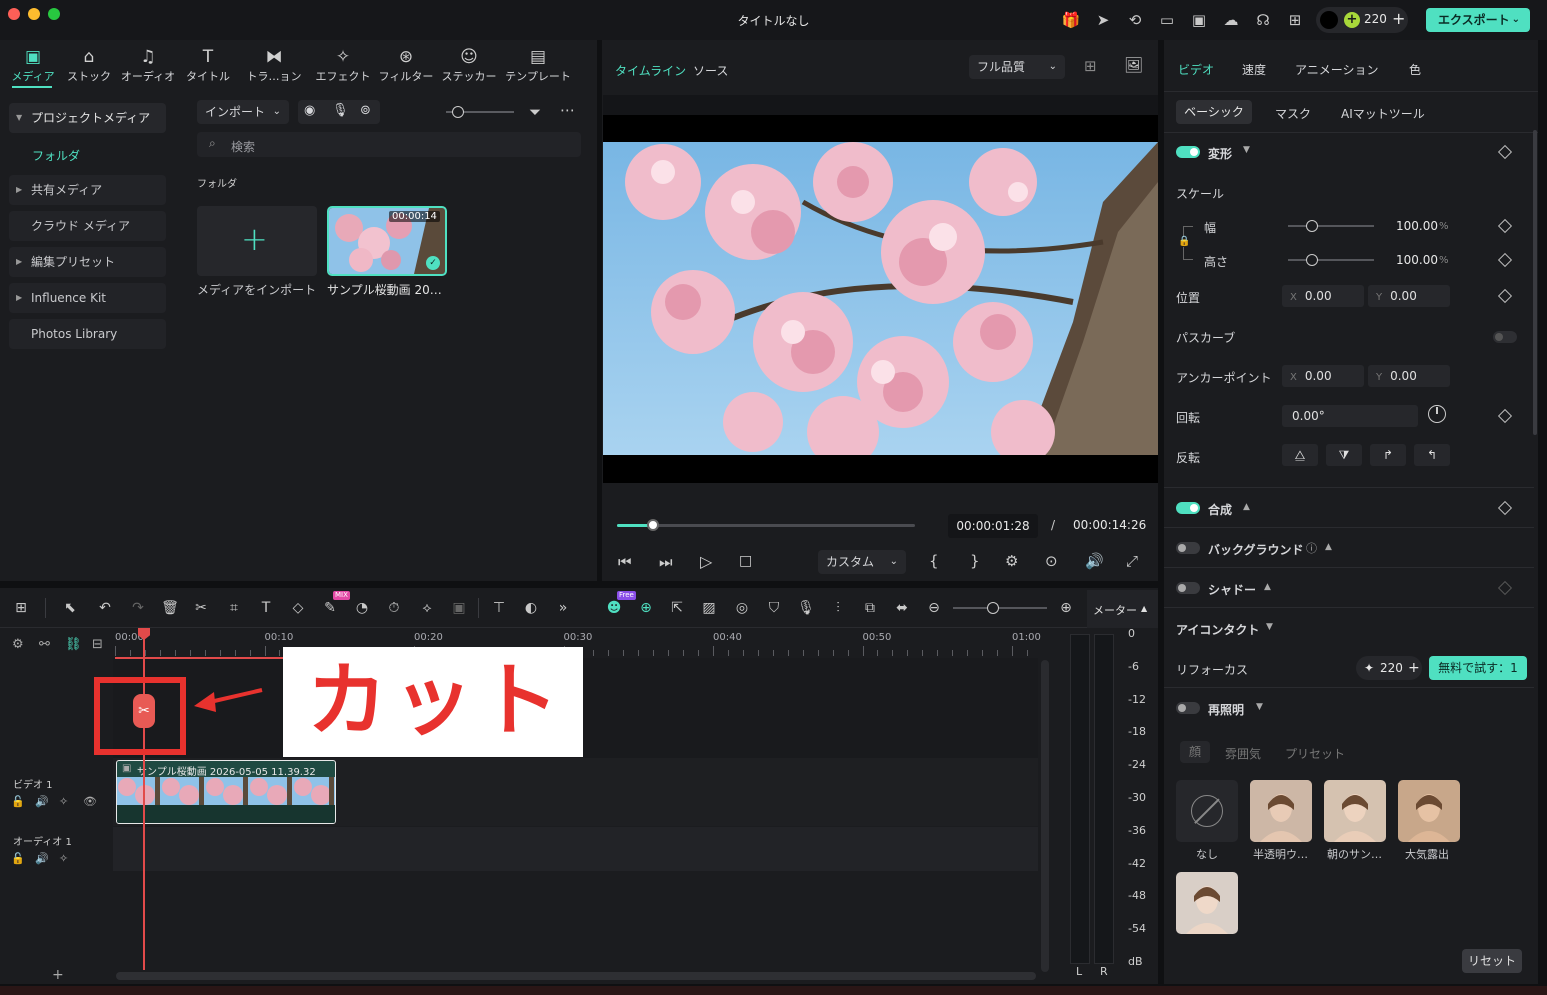 This screenshot has height=995, width=1547. I want to click on timeline-zoom-slider, so click(1000, 608).